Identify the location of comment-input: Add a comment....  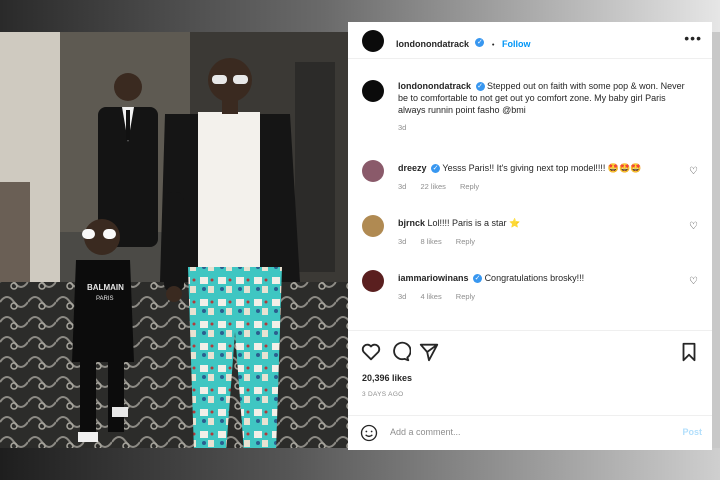
(425, 432).